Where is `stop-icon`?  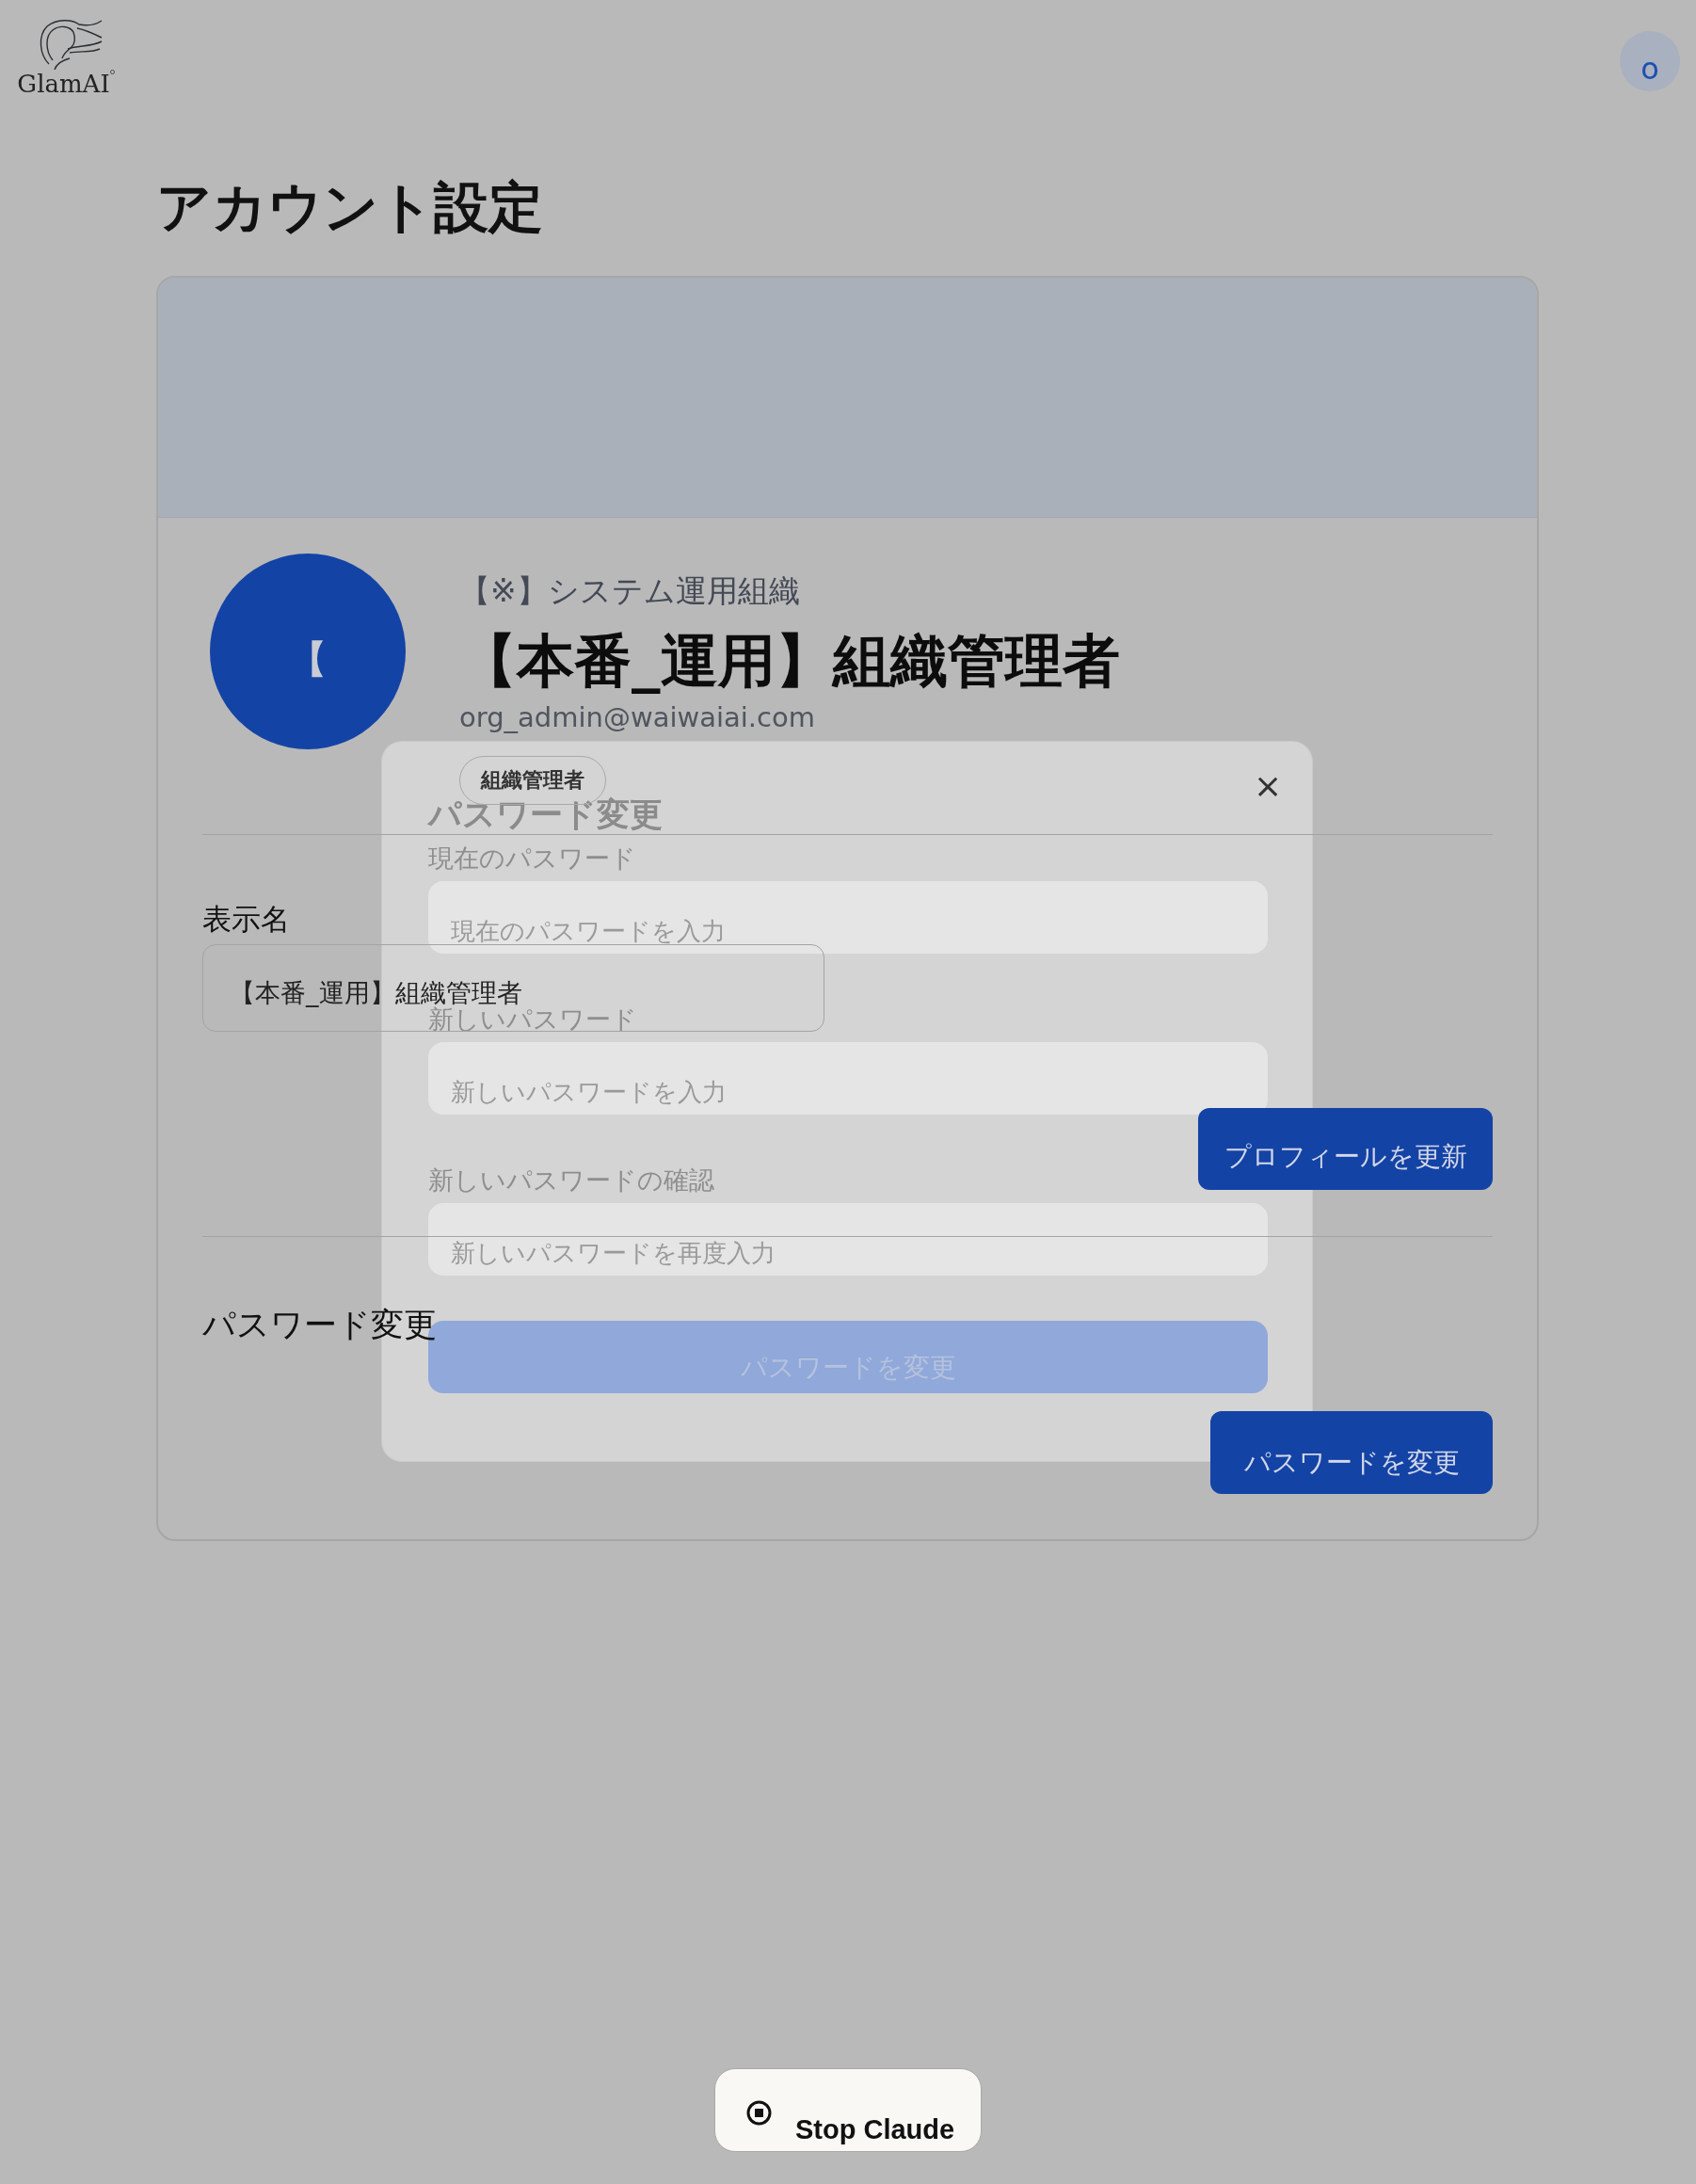
stop-icon is located at coordinates (759, 2113).